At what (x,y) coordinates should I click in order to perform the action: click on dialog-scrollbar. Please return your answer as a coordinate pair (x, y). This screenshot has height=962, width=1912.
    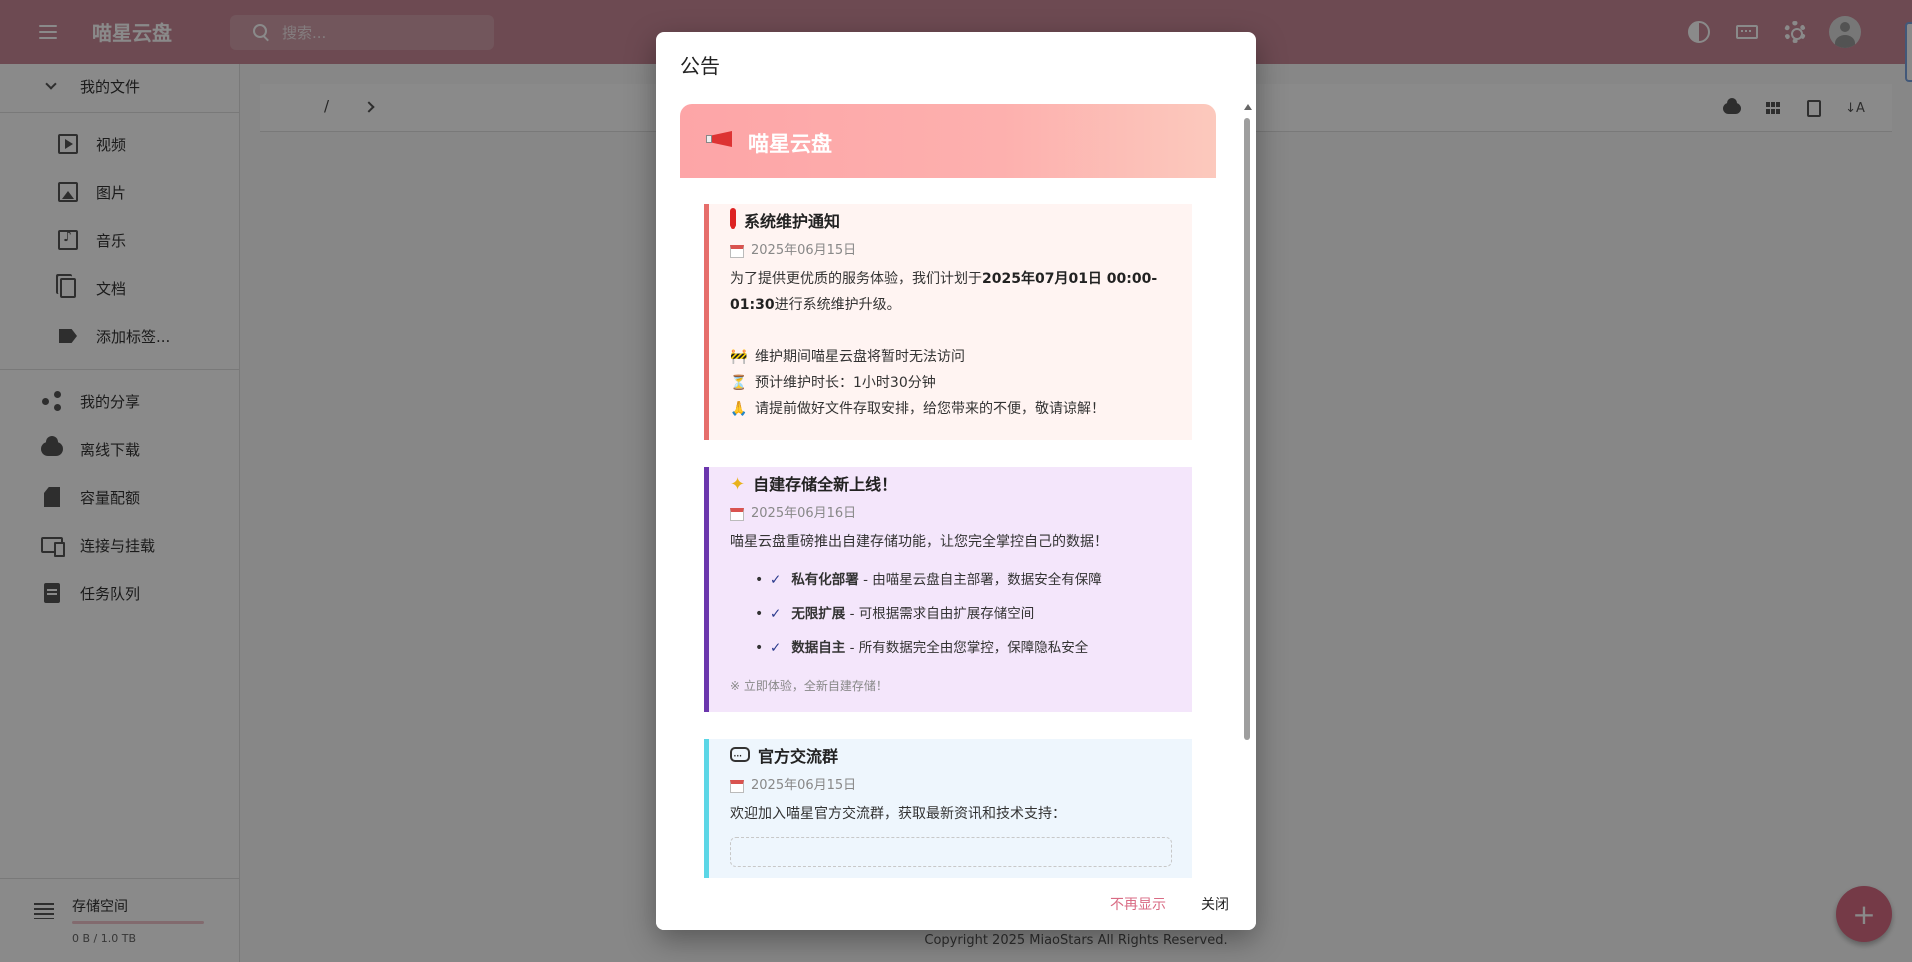
    Looking at the image, I should click on (1247, 505).